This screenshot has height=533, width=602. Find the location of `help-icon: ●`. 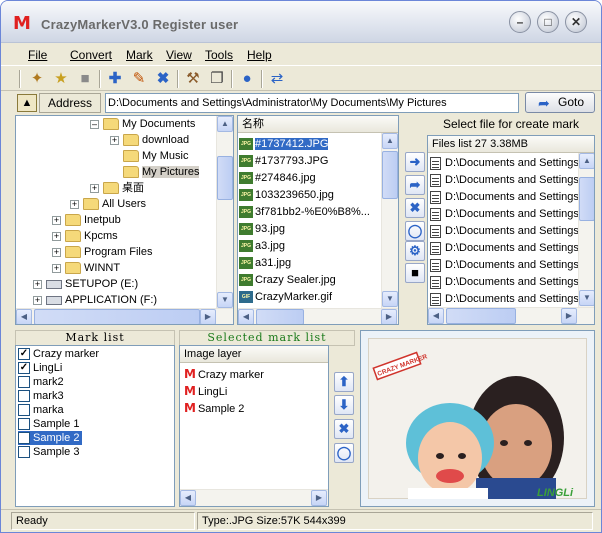

help-icon: ● is located at coordinates (247, 79).